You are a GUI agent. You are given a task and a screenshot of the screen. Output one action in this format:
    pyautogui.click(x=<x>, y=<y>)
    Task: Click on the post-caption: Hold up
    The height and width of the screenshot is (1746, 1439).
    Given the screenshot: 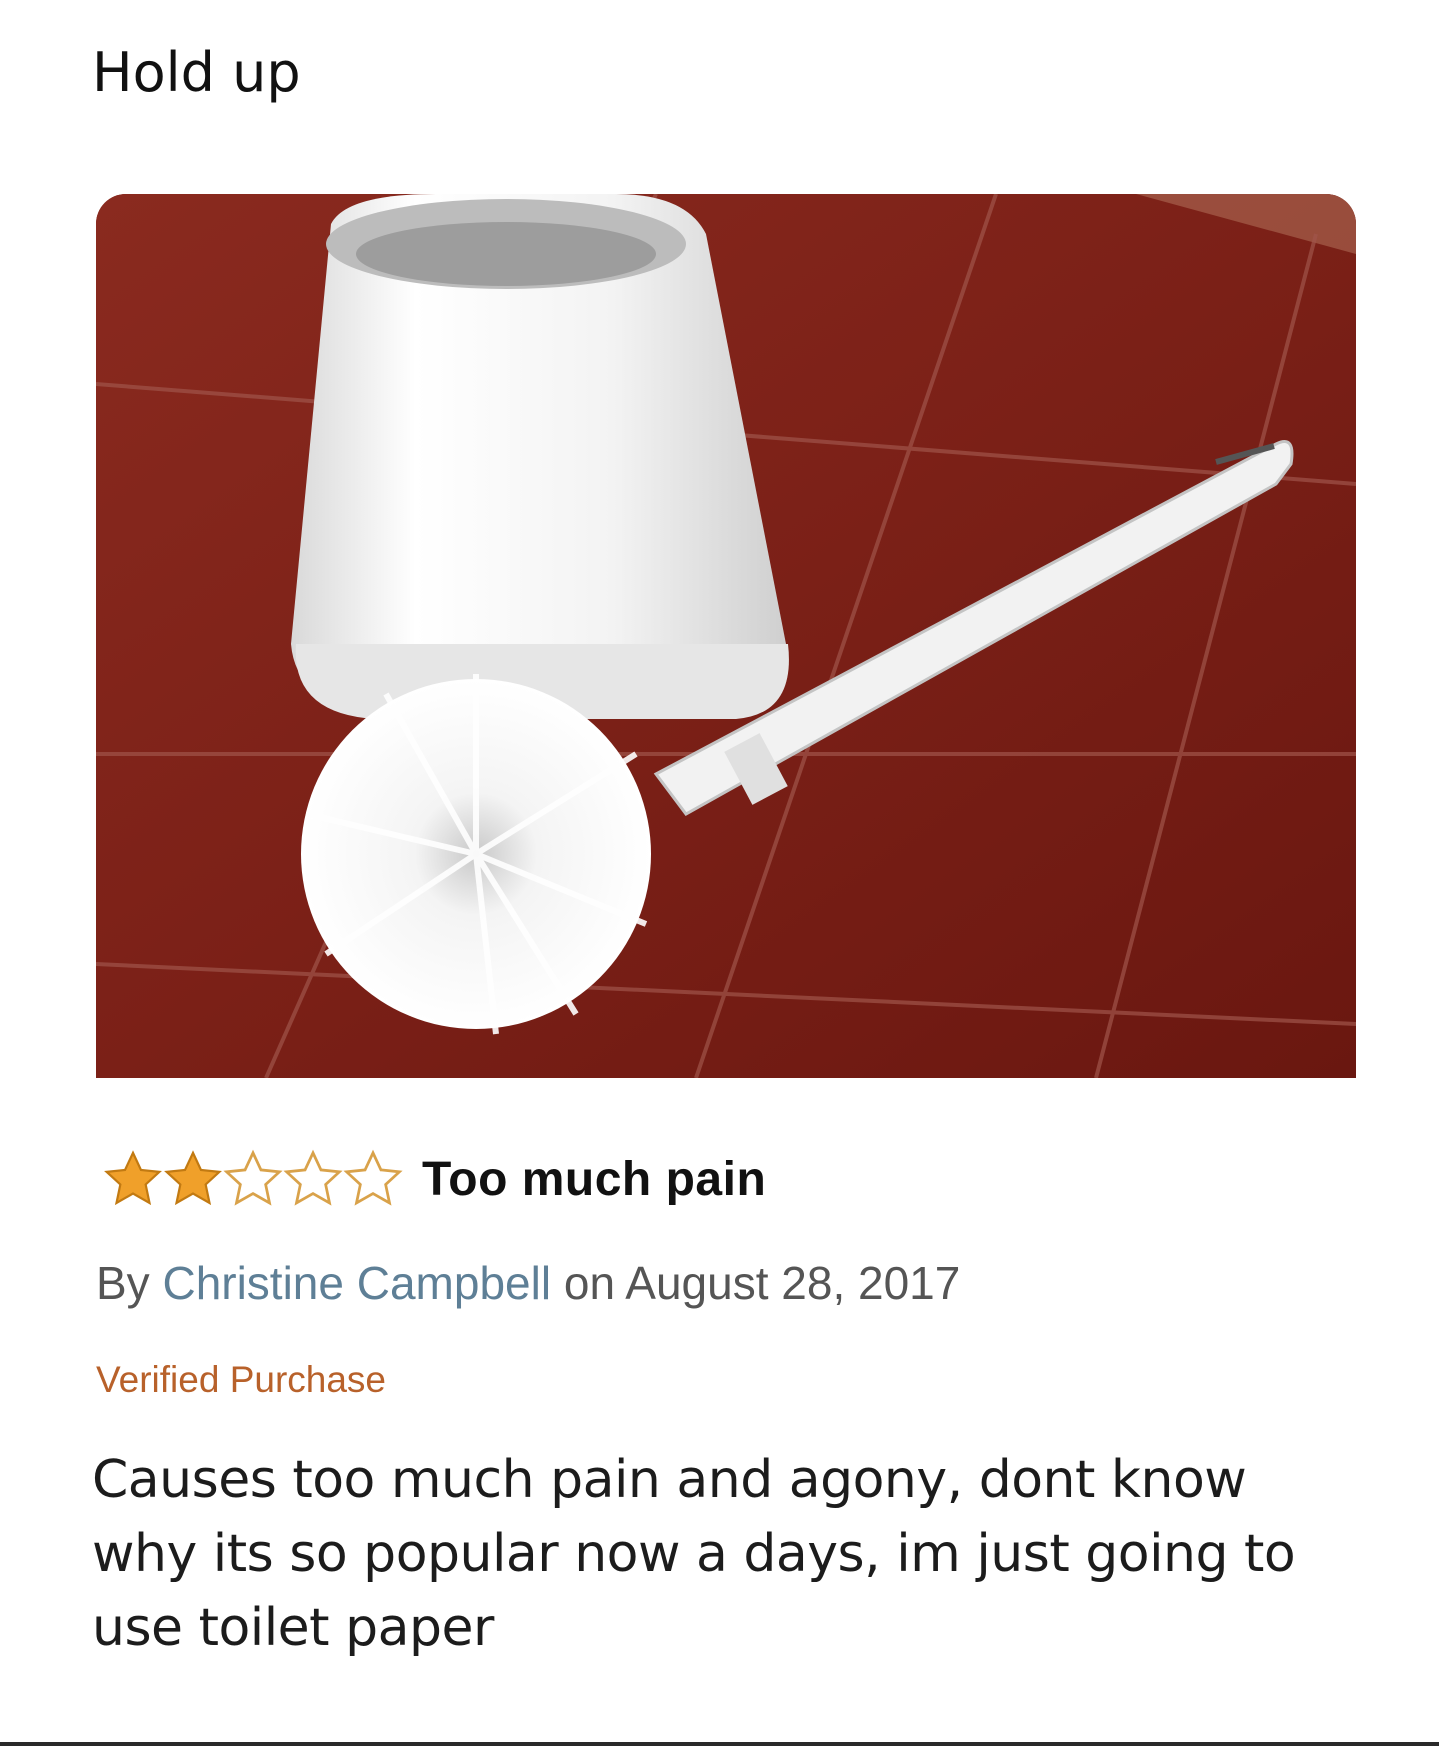 What is the action you would take?
    pyautogui.click(x=196, y=72)
    